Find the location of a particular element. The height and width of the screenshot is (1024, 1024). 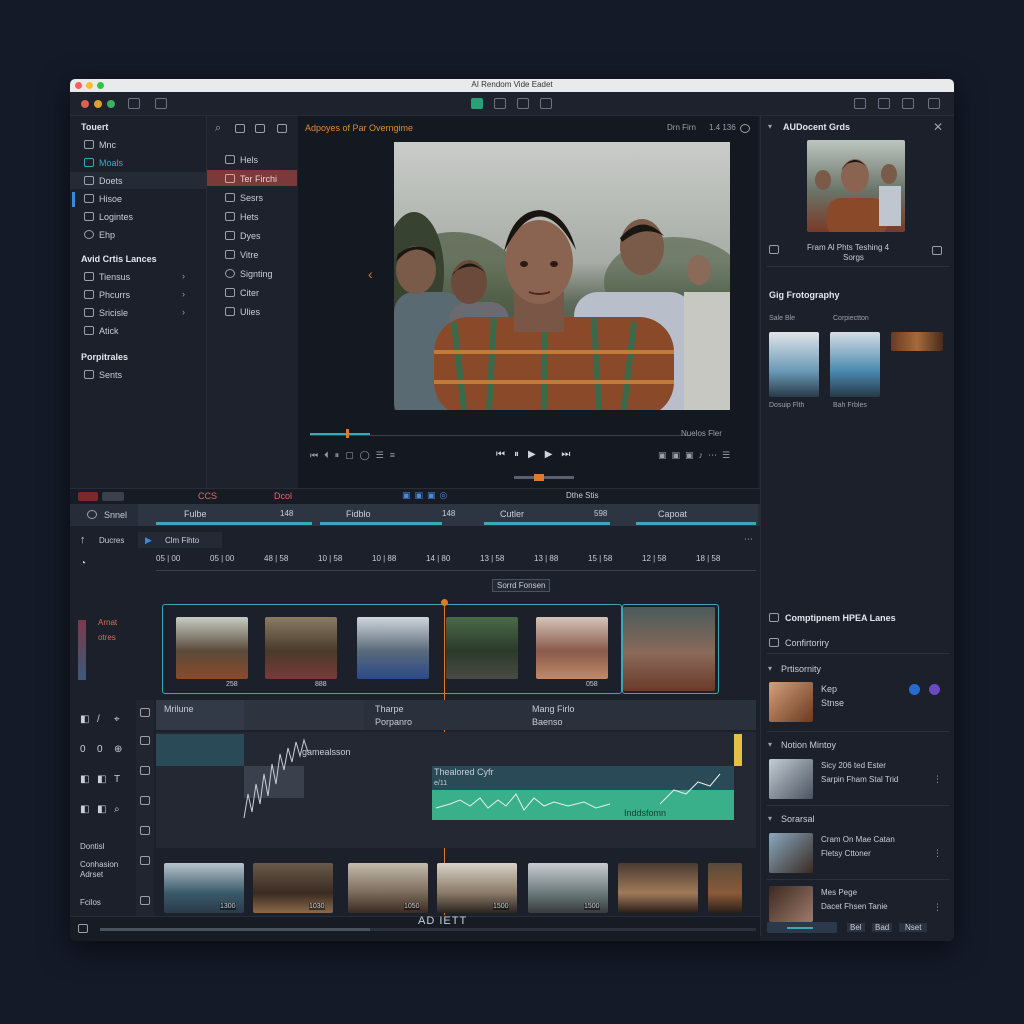

tool-icon: 0 is located at coordinates (100, 749).